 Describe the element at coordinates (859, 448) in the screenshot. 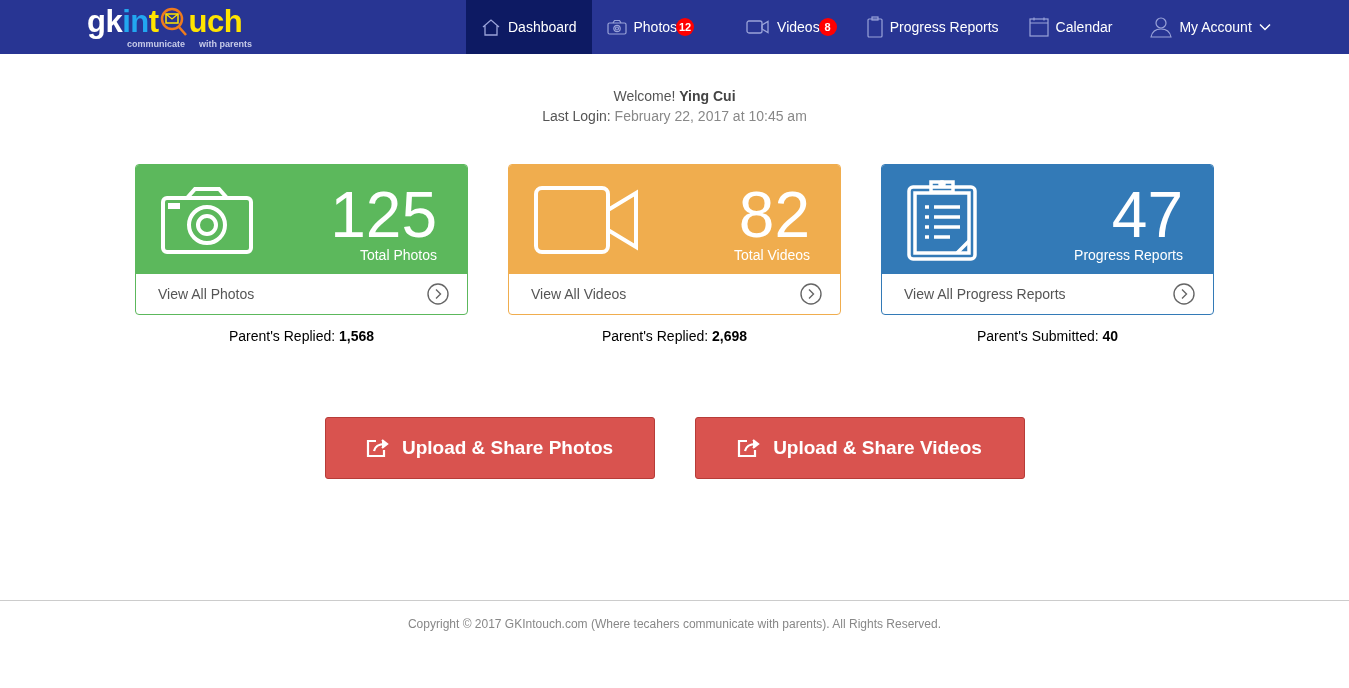

I see `upload-share-button: Upload & Share Videos` at that location.